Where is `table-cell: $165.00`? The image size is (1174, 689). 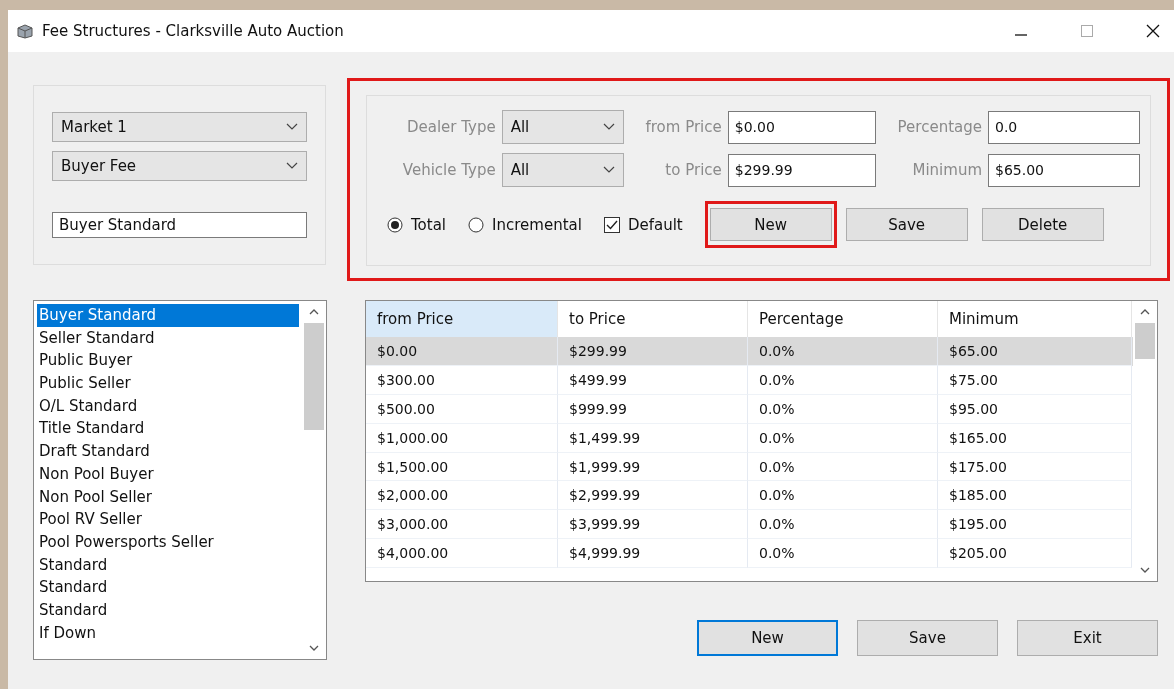
table-cell: $165.00 is located at coordinates (1035, 438).